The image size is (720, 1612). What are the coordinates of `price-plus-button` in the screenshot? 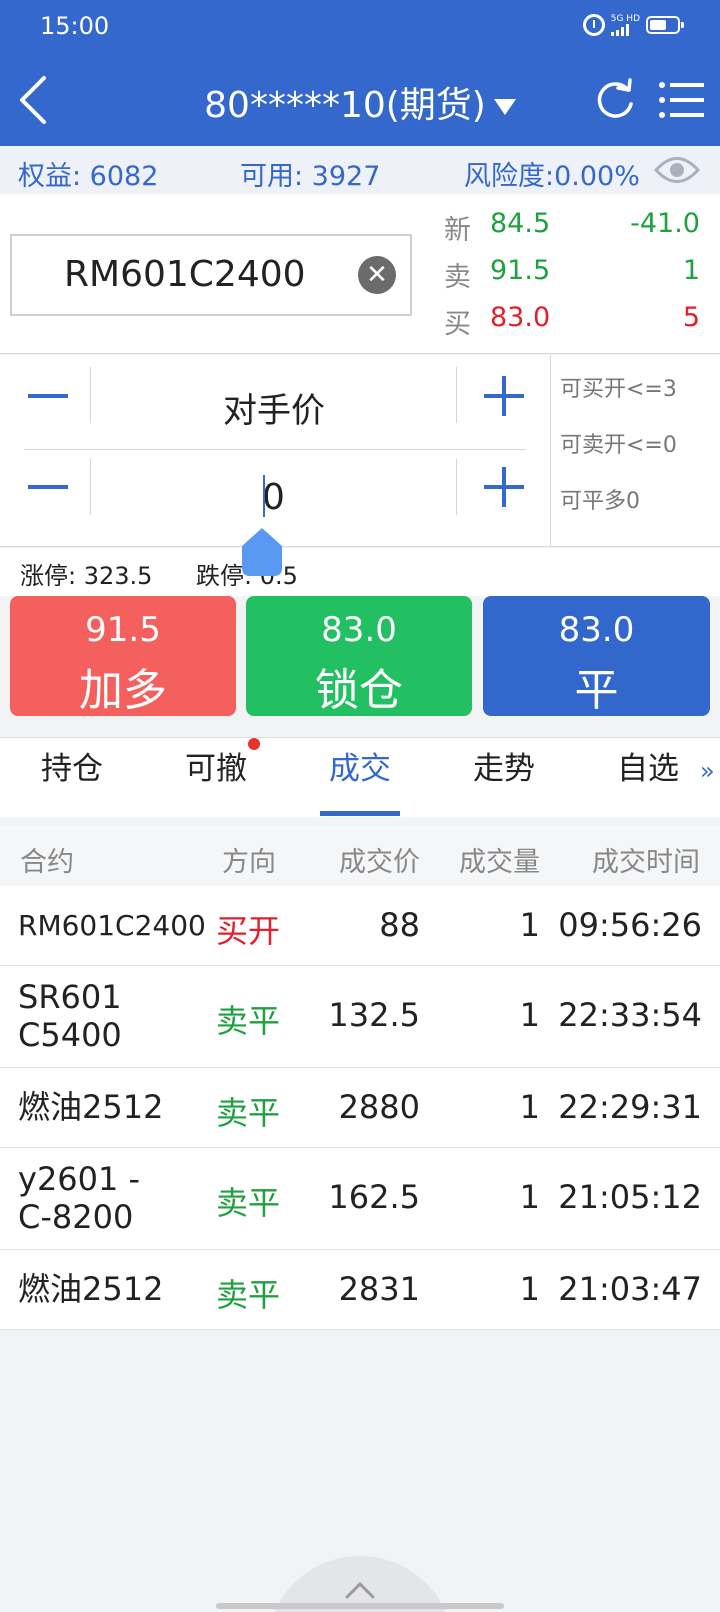 It's located at (504, 396).